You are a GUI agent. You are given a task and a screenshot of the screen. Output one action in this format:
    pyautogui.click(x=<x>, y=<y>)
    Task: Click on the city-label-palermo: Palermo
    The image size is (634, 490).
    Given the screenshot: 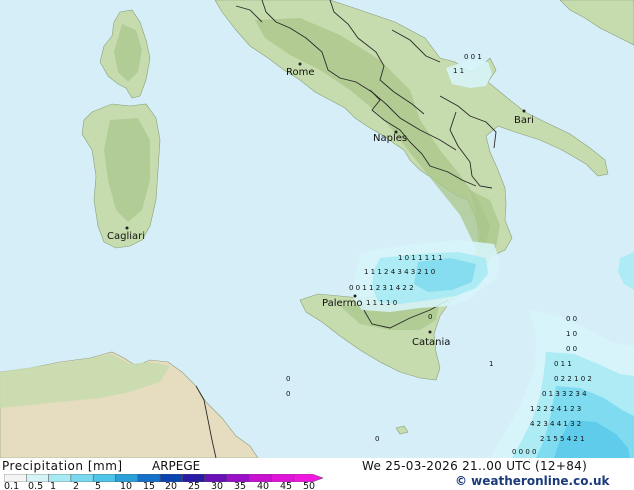 What is the action you would take?
    pyautogui.click(x=342, y=303)
    